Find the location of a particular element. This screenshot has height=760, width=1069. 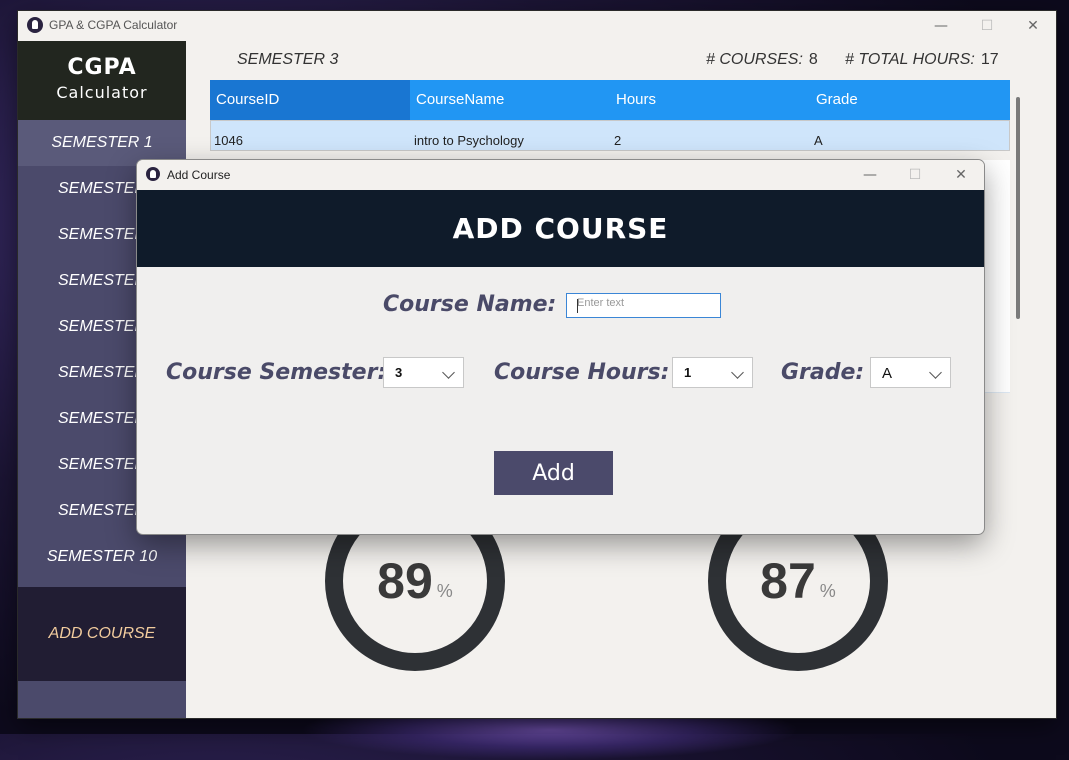

courses-count: # COURSES: 8 is located at coordinates (762, 60).